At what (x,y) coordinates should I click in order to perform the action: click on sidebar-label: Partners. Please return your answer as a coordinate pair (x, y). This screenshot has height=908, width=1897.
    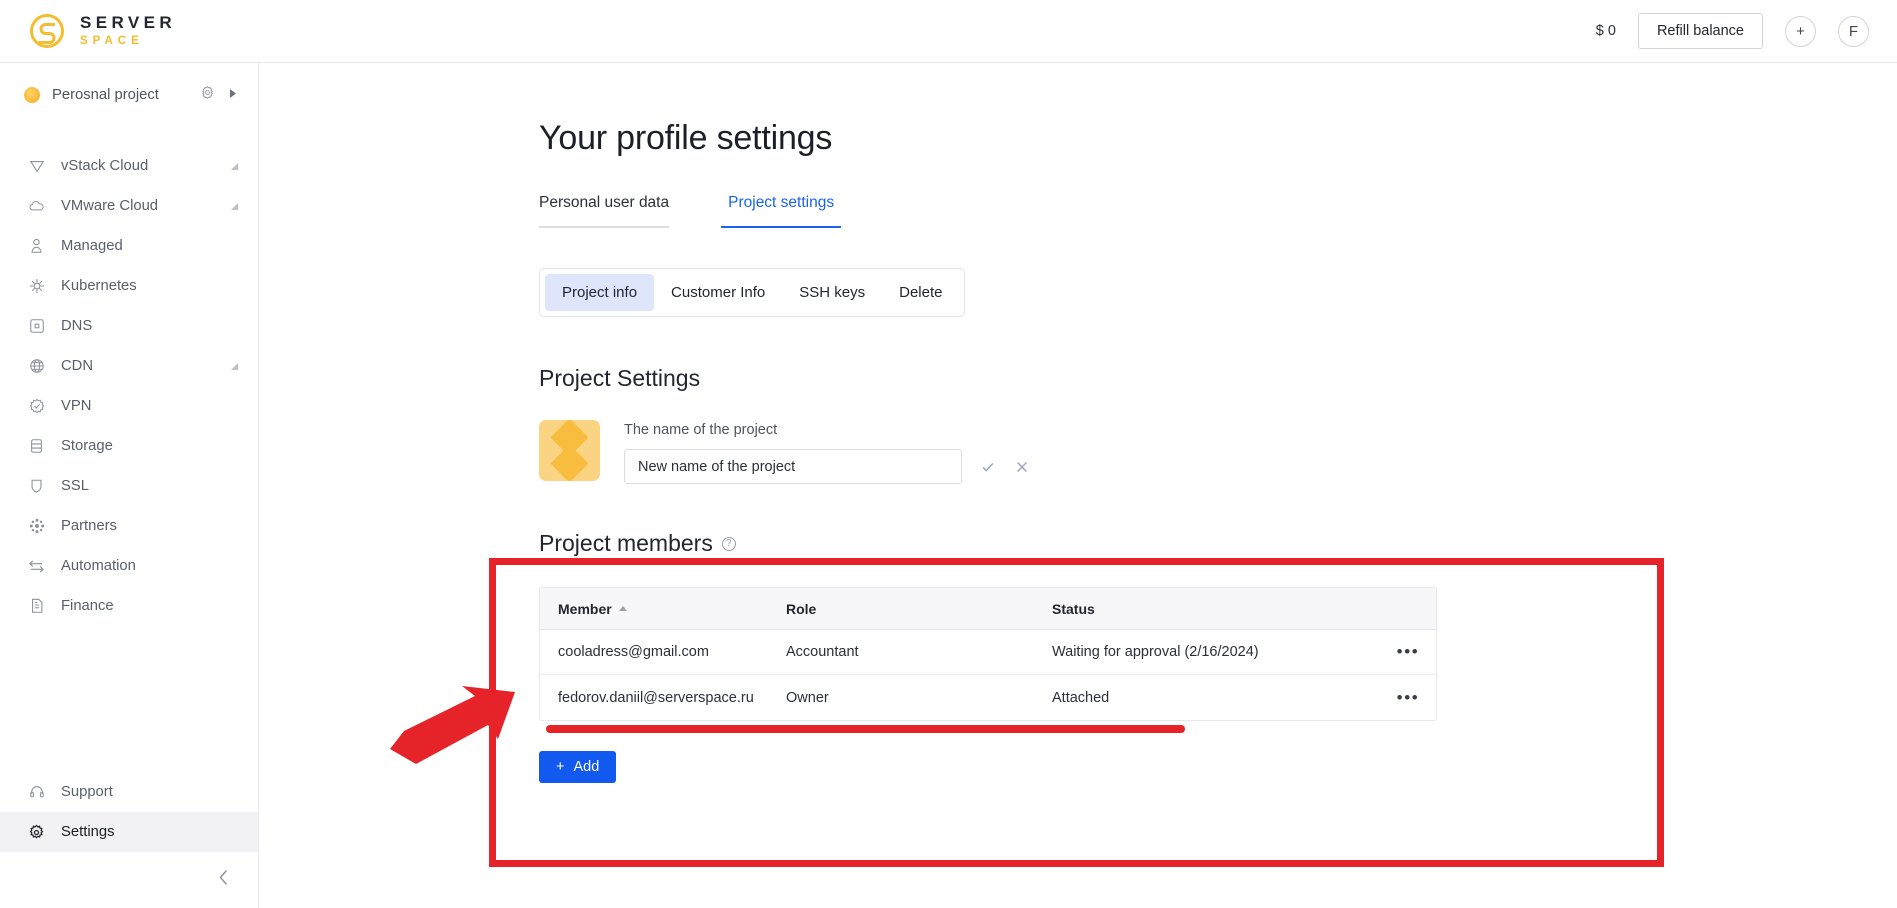
    Looking at the image, I should click on (89, 526).